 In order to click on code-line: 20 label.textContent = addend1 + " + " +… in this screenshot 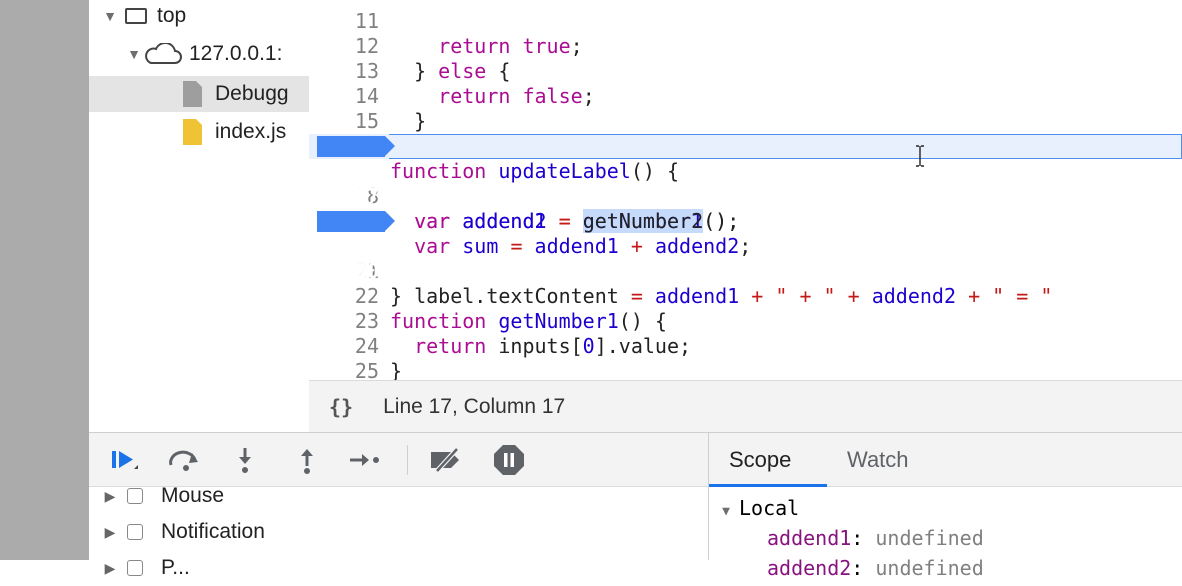, I will do `click(745, 258)`.